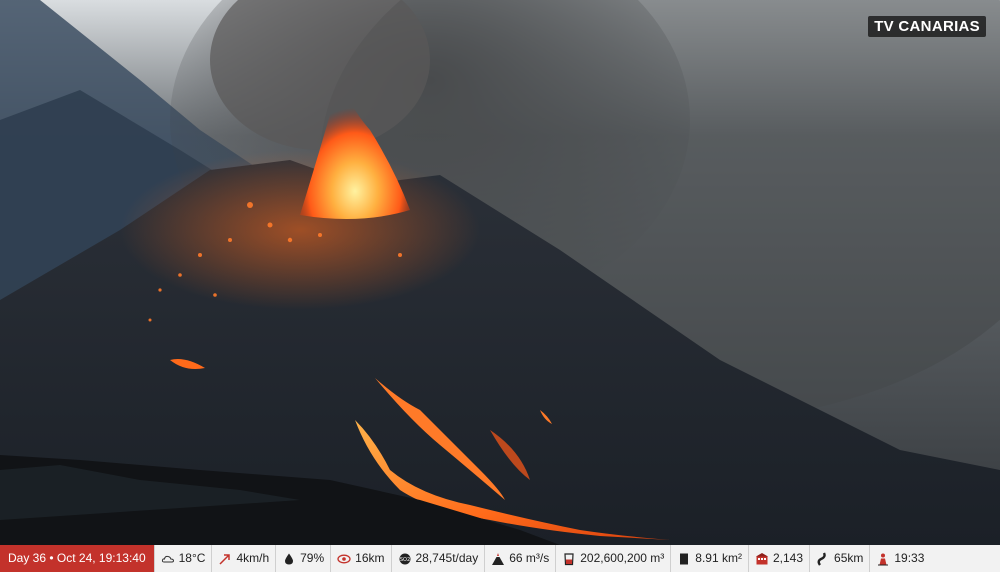 This screenshot has width=1000, height=572. I want to click on stat-humidity: 79%, so click(302, 558).